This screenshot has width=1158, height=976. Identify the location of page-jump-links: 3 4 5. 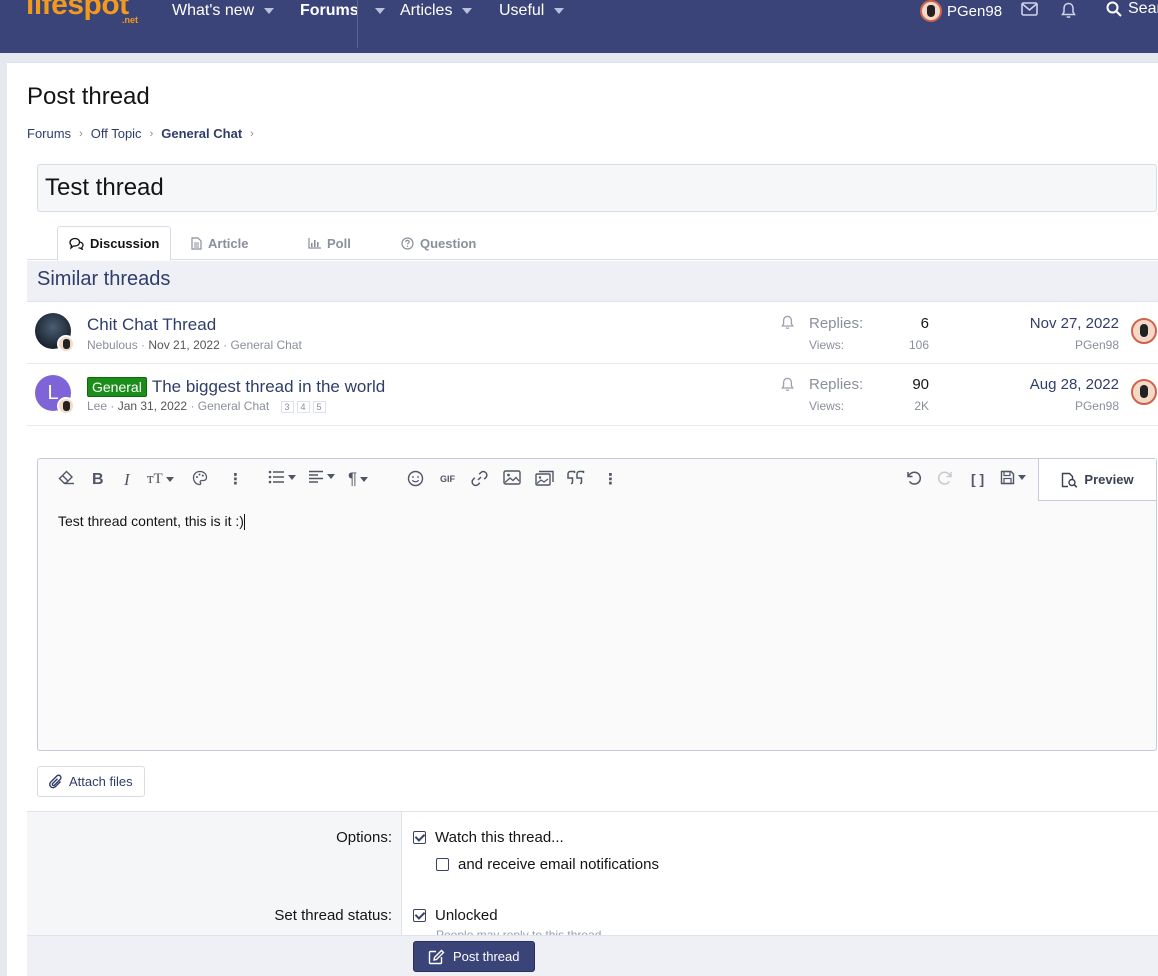
(303, 407).